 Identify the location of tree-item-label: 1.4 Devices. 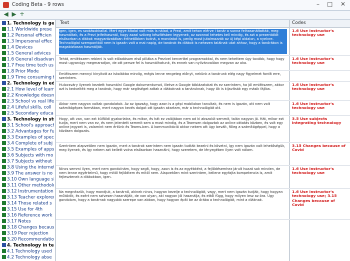
(20, 48).